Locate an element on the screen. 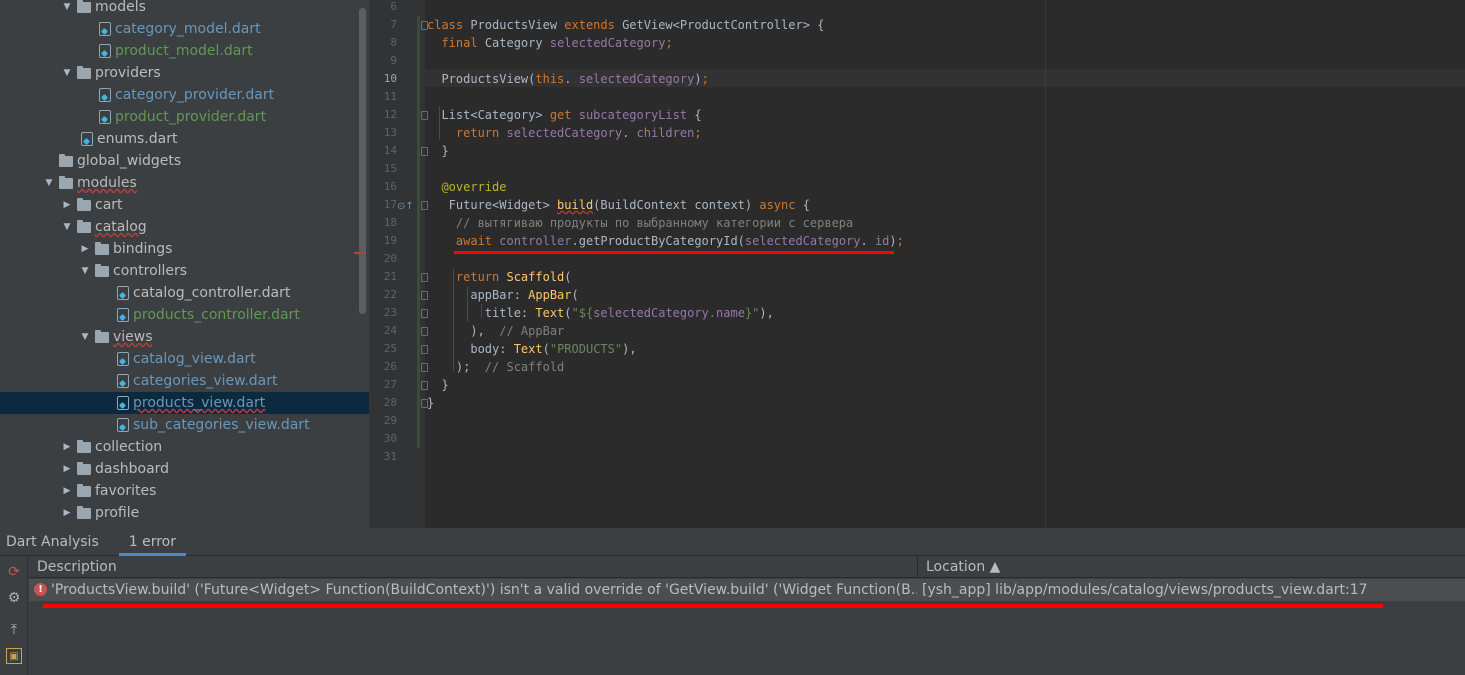 This screenshot has height=675, width=1465. code-line: body: Text("PRODUCTS"), is located at coordinates (531, 349).